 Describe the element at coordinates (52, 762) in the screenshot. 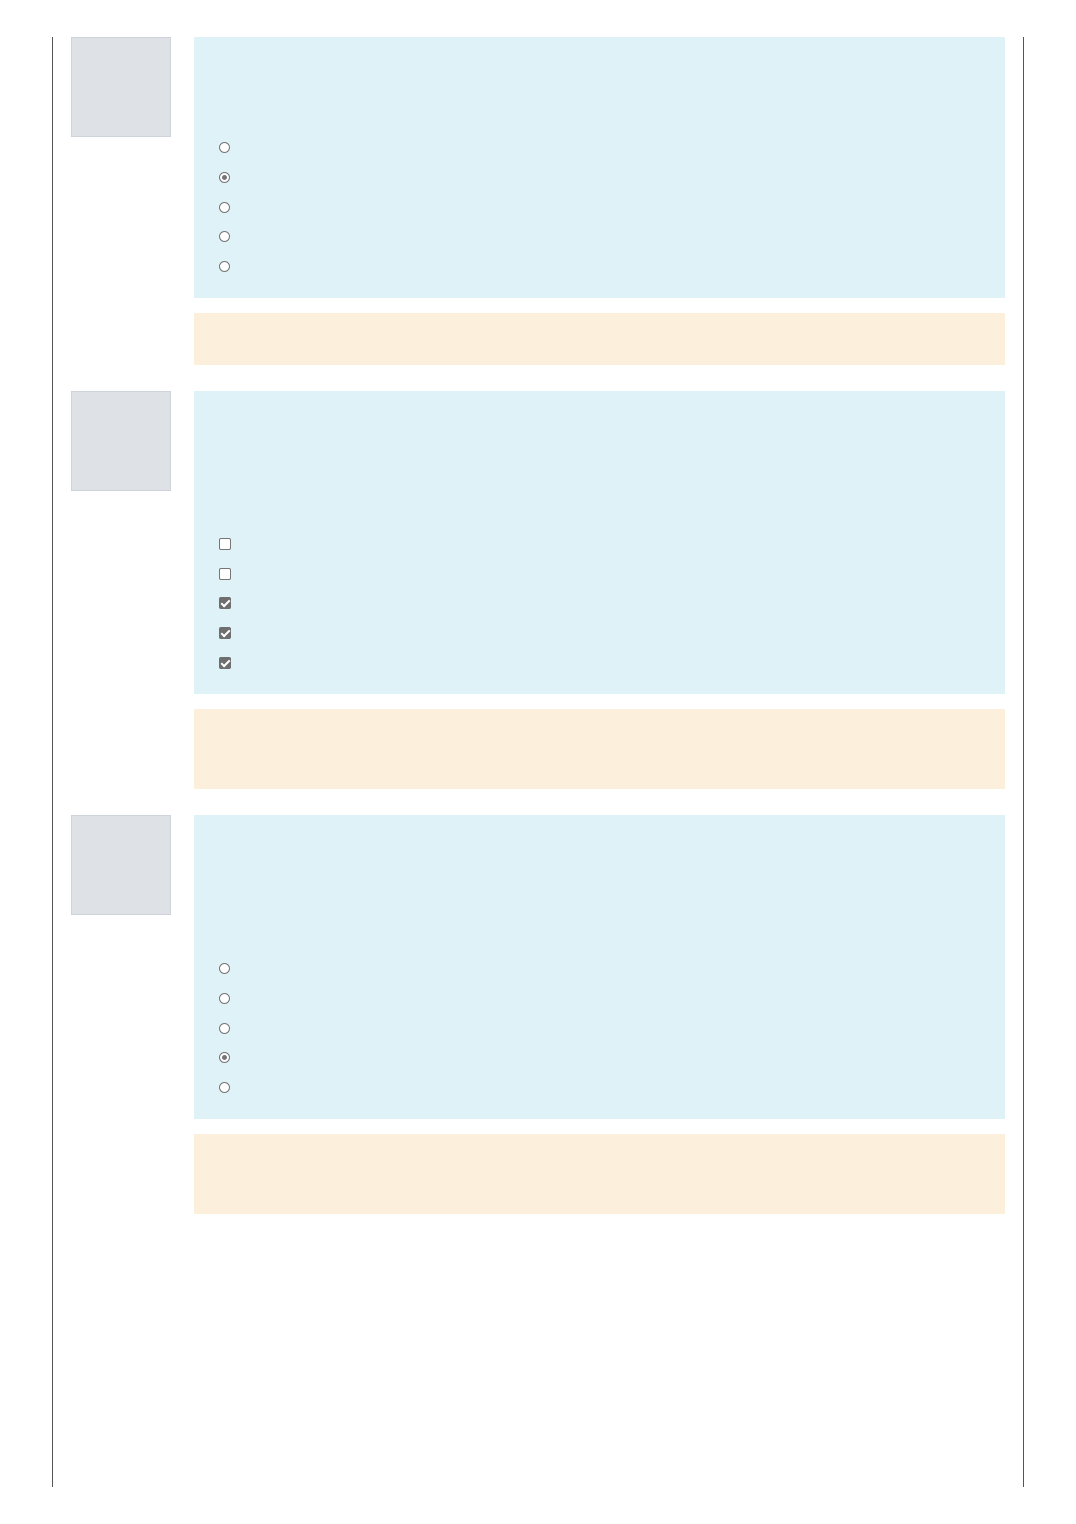

I see `page-border-left` at that location.